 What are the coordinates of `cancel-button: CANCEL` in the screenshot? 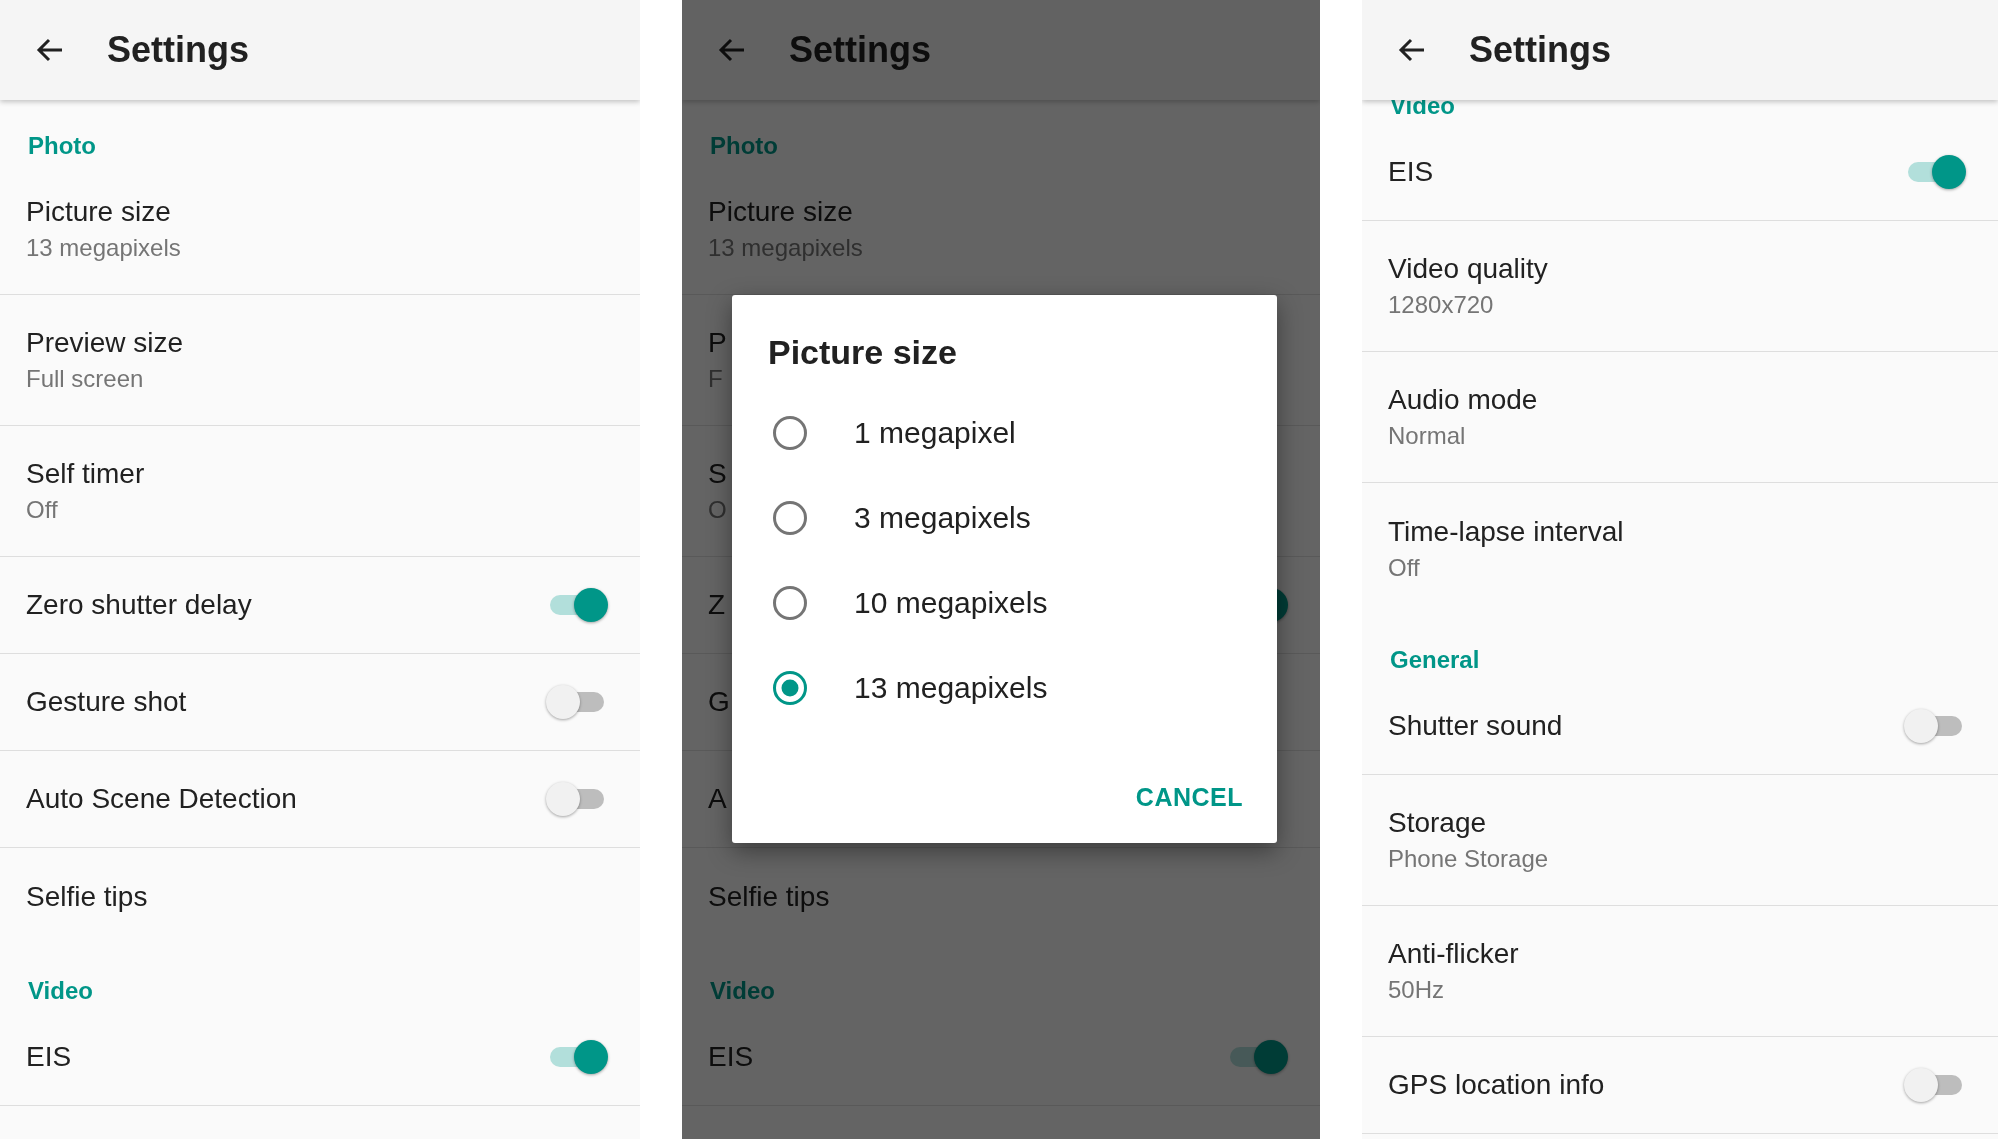 It's located at (1189, 797).